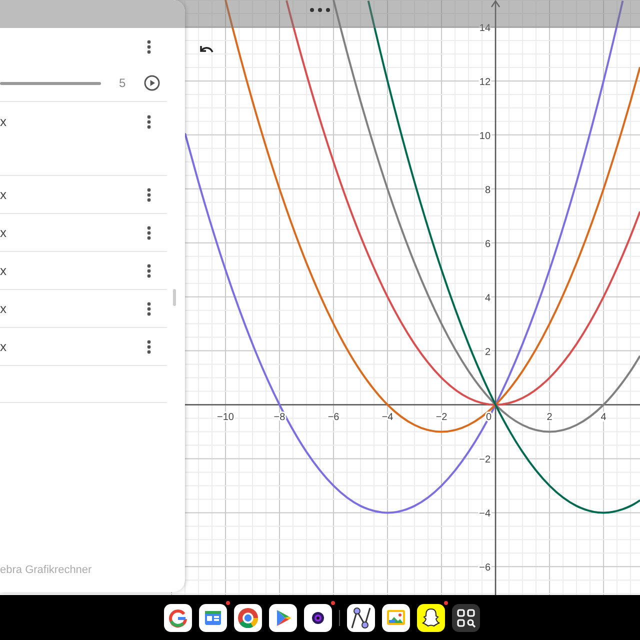 This screenshot has height=640, width=640. Describe the element at coordinates (487, 190) in the screenshot. I see `tick-label: 8` at that location.